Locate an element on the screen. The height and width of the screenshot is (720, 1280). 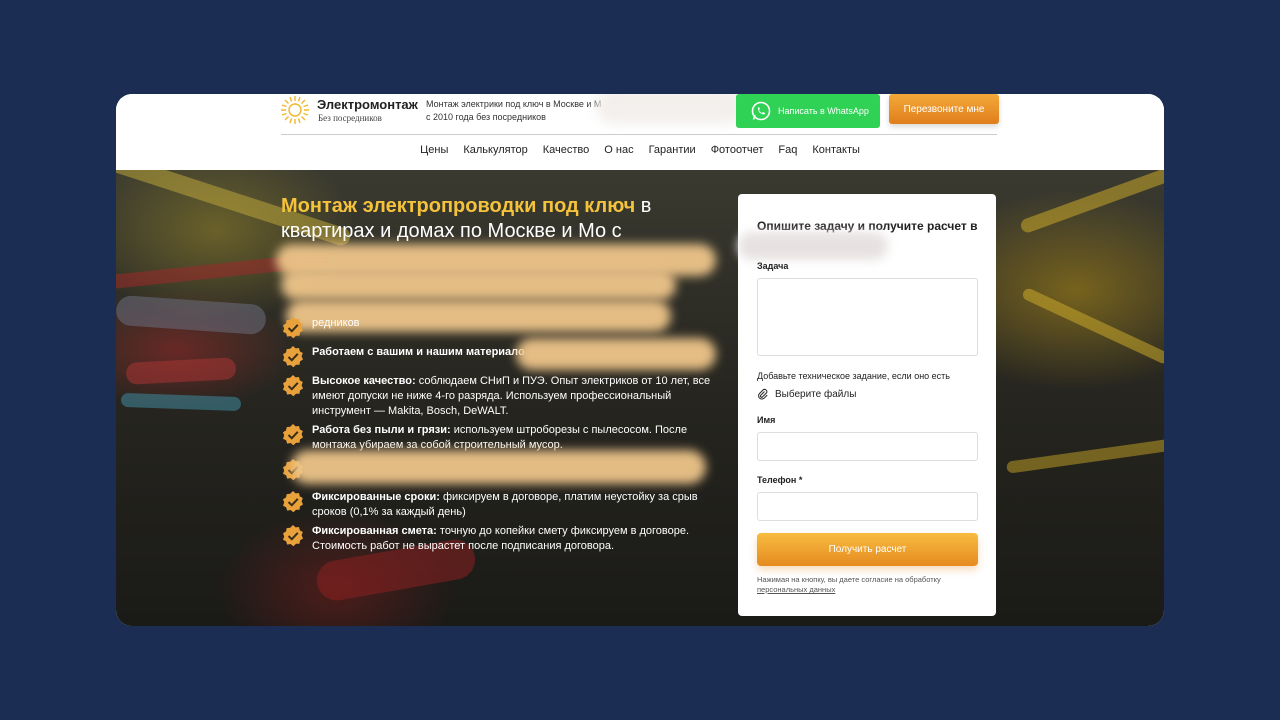
nav-item-faq: Faq is located at coordinates (787, 150).